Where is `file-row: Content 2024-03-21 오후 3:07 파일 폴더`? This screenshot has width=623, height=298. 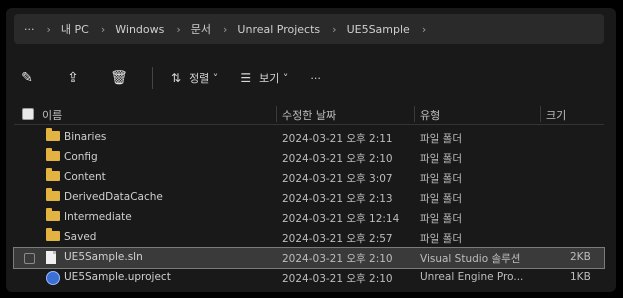
file-row: Content 2024-03-21 오후 3:07 파일 폴더 is located at coordinates (309, 178).